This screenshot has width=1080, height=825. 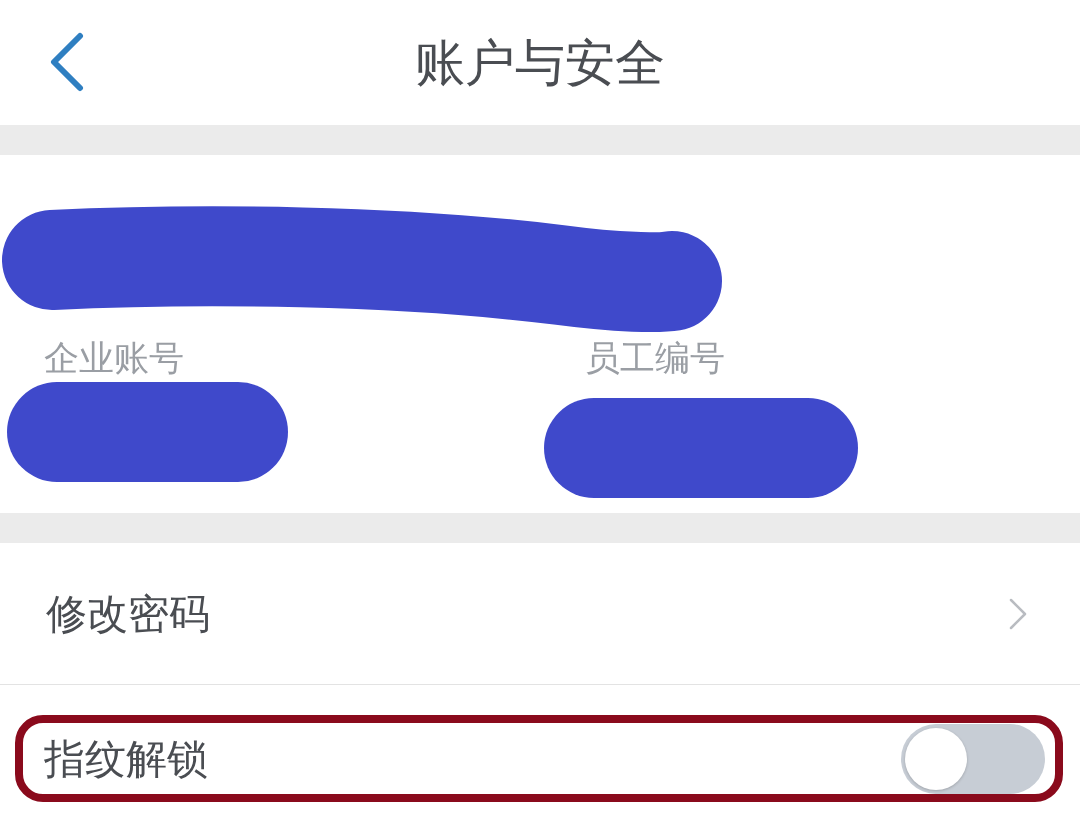 I want to click on setting-label: 指纹解锁, so click(x=126, y=758).